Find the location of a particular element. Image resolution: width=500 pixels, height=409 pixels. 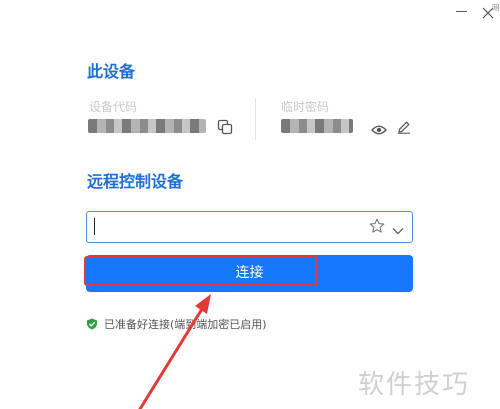

check-shield-icon is located at coordinates (92, 324).